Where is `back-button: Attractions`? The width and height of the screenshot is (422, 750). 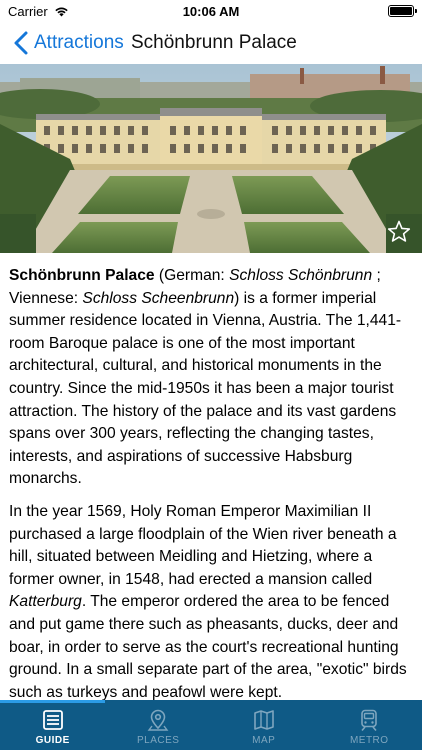 back-button: Attractions is located at coordinates (68, 43).